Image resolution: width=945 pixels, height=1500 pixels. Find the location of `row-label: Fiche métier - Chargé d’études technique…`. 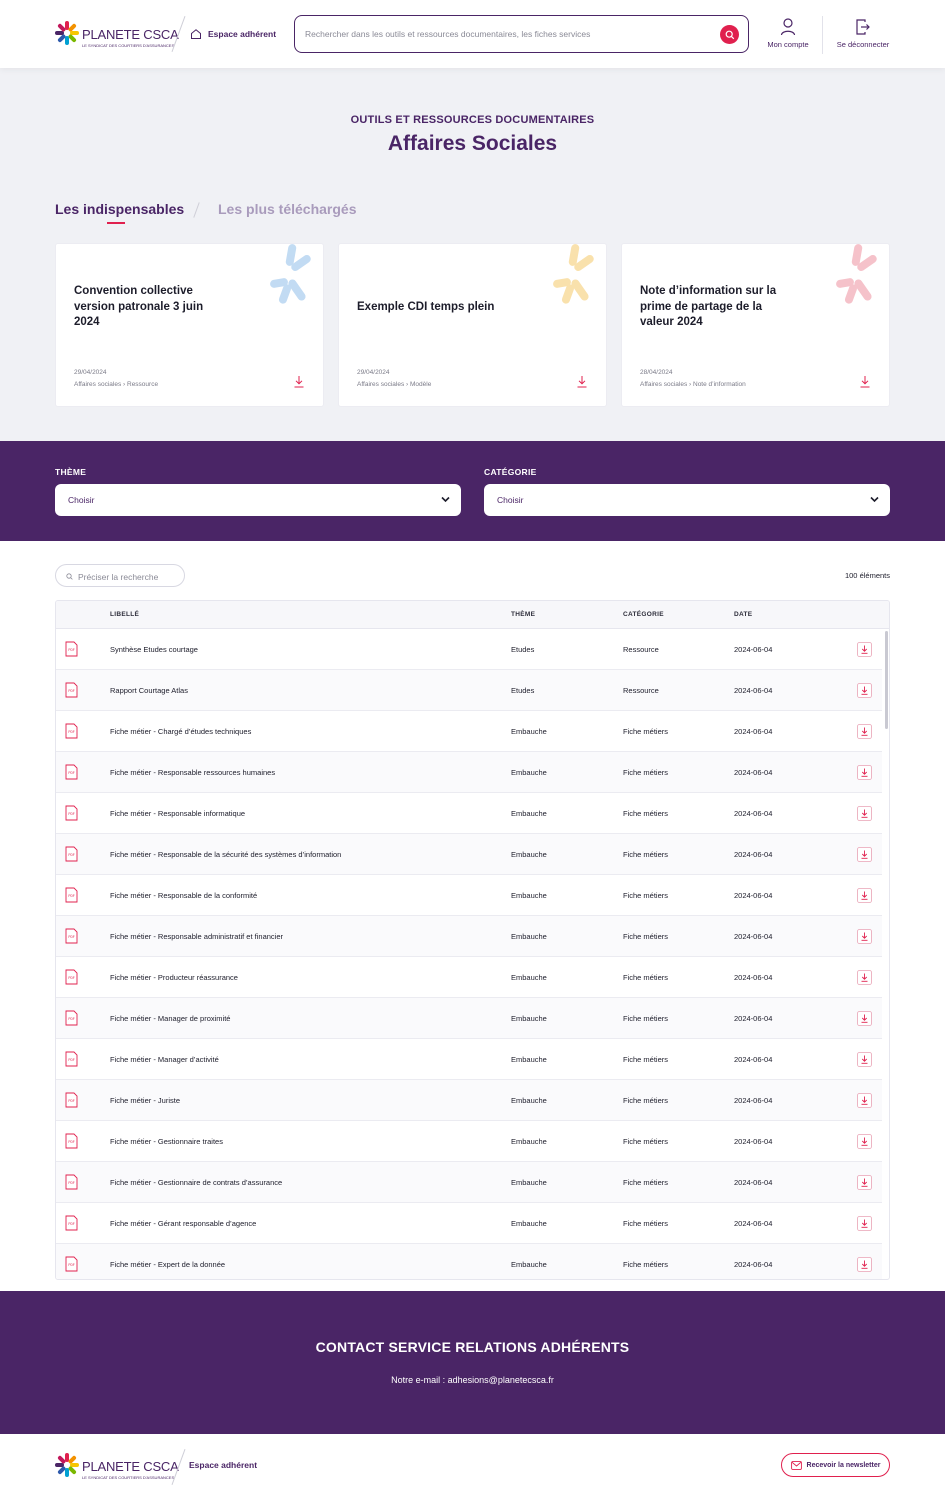

row-label: Fiche métier - Chargé d’études technique… is located at coordinates (180, 731).